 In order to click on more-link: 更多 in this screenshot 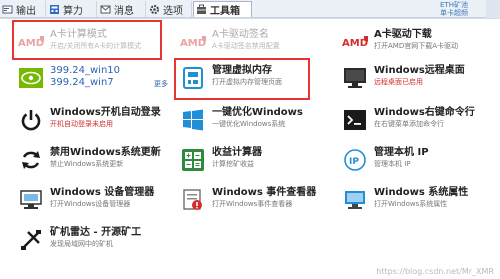, I will do `click(161, 84)`.